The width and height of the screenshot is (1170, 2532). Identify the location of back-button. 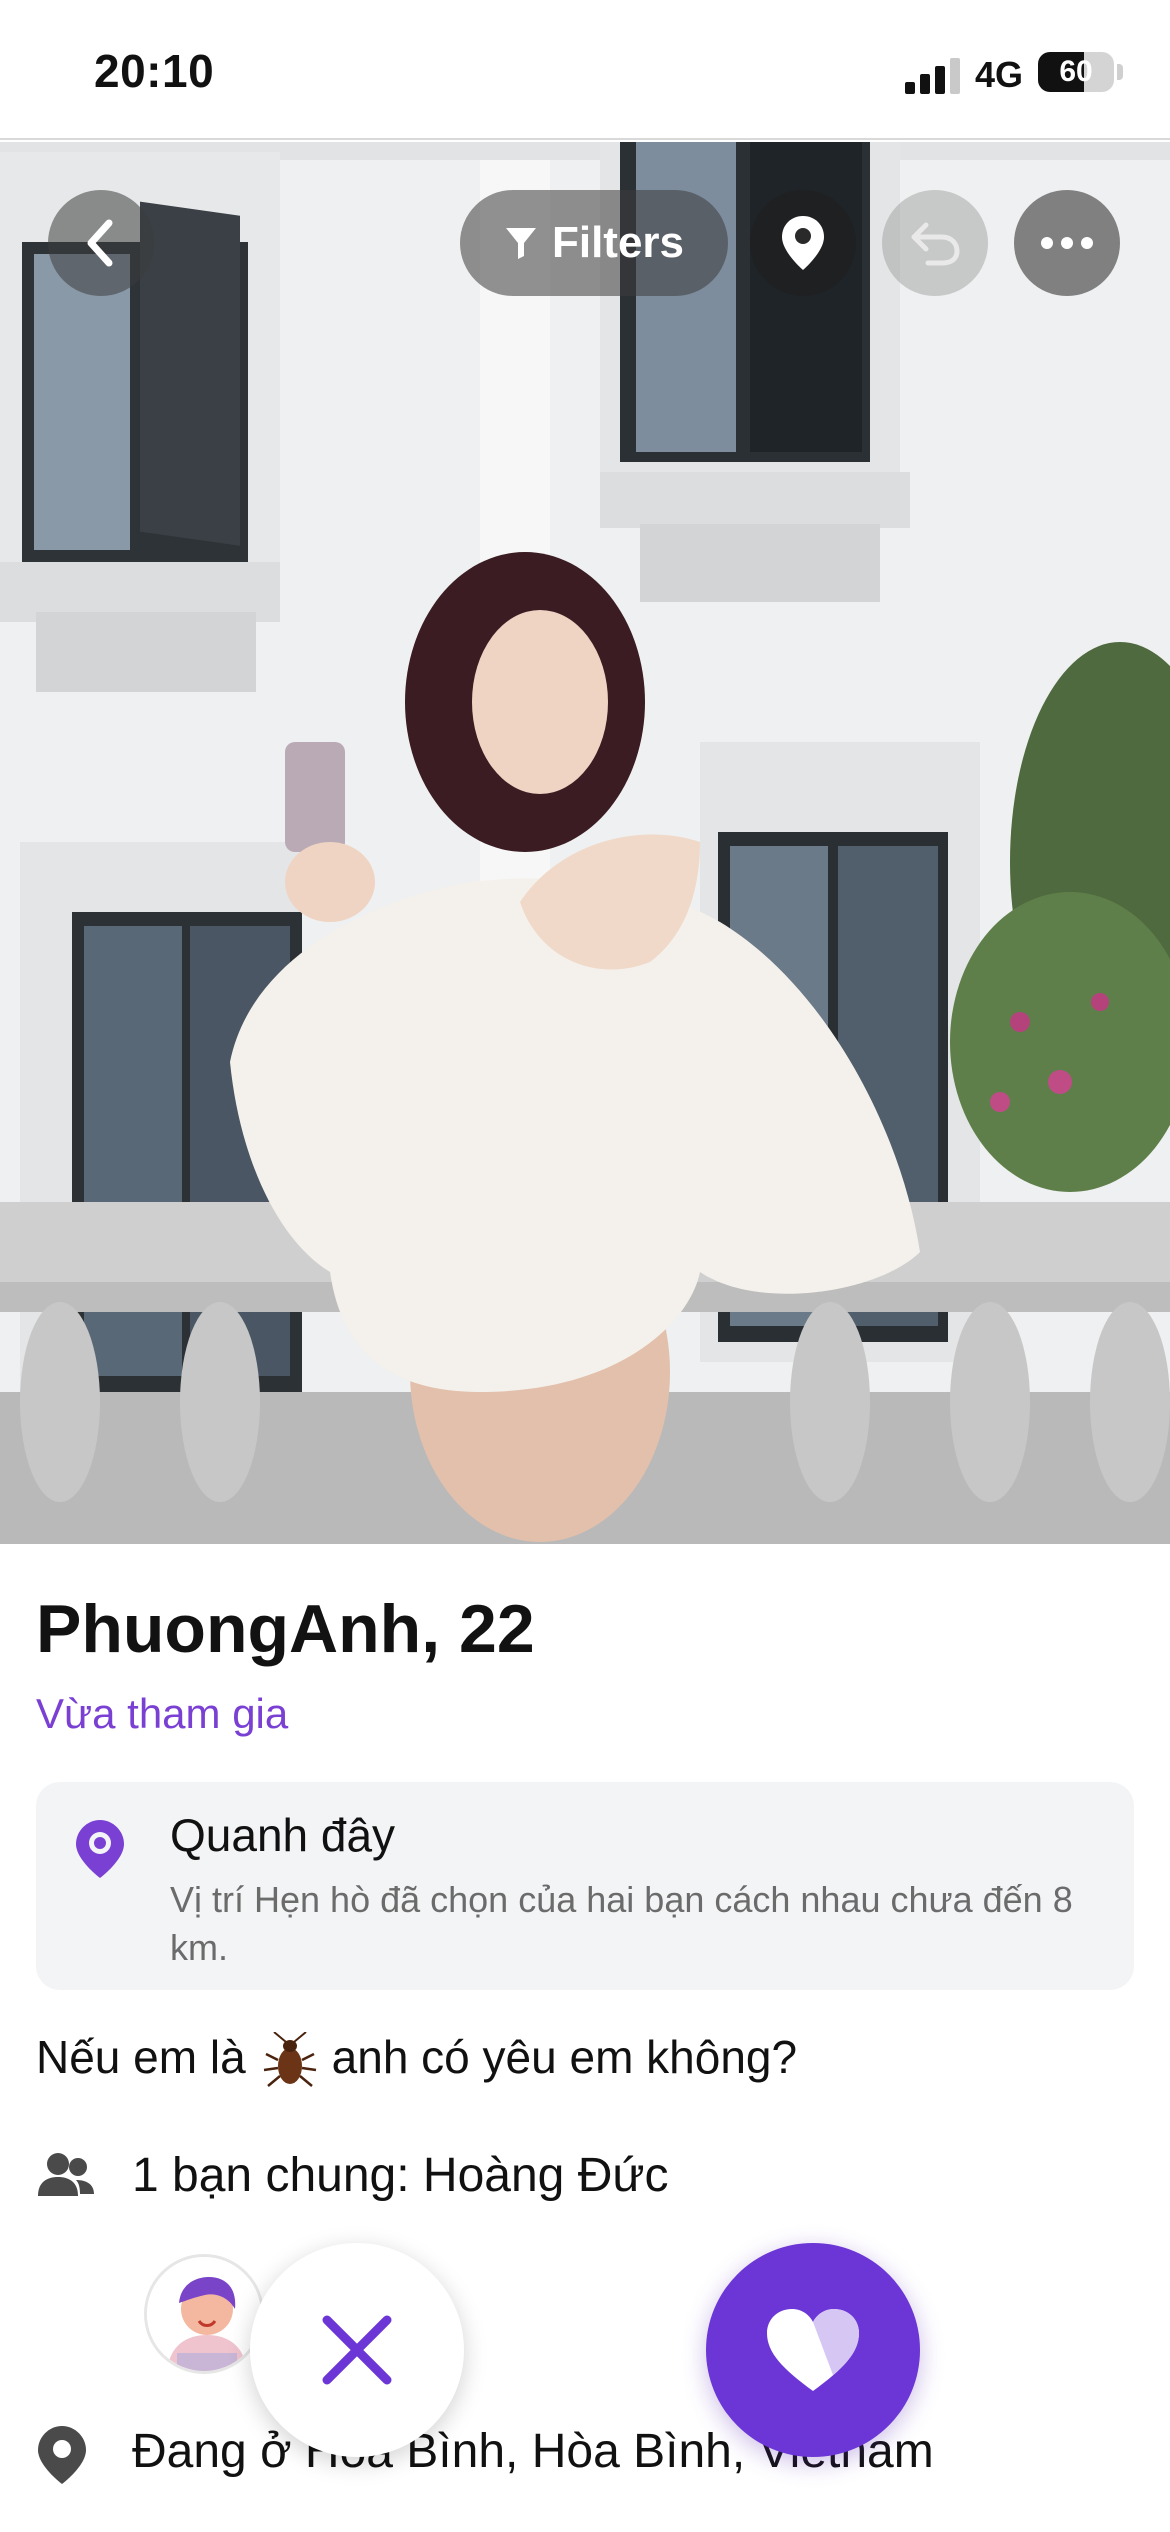
(101, 243).